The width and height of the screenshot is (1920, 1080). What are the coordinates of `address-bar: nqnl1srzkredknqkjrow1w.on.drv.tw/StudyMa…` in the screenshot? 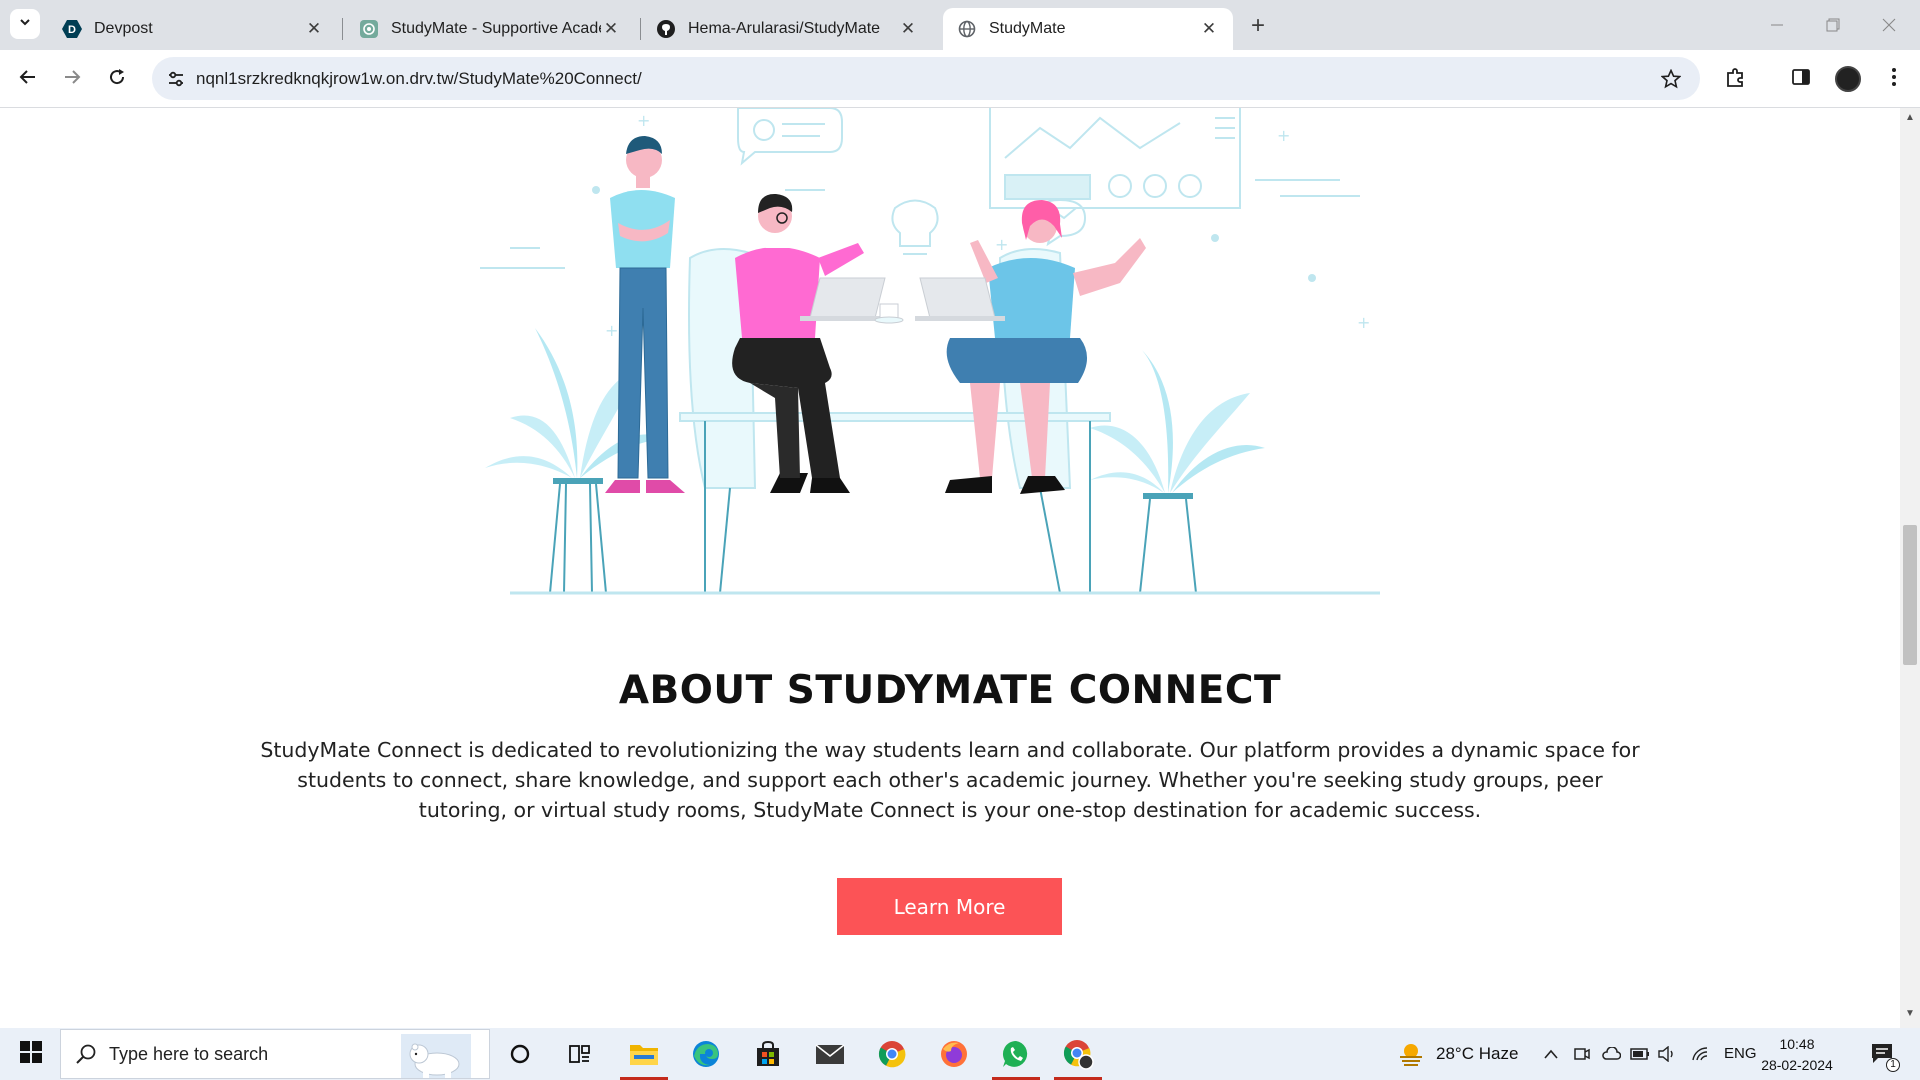 It's located at (926, 78).